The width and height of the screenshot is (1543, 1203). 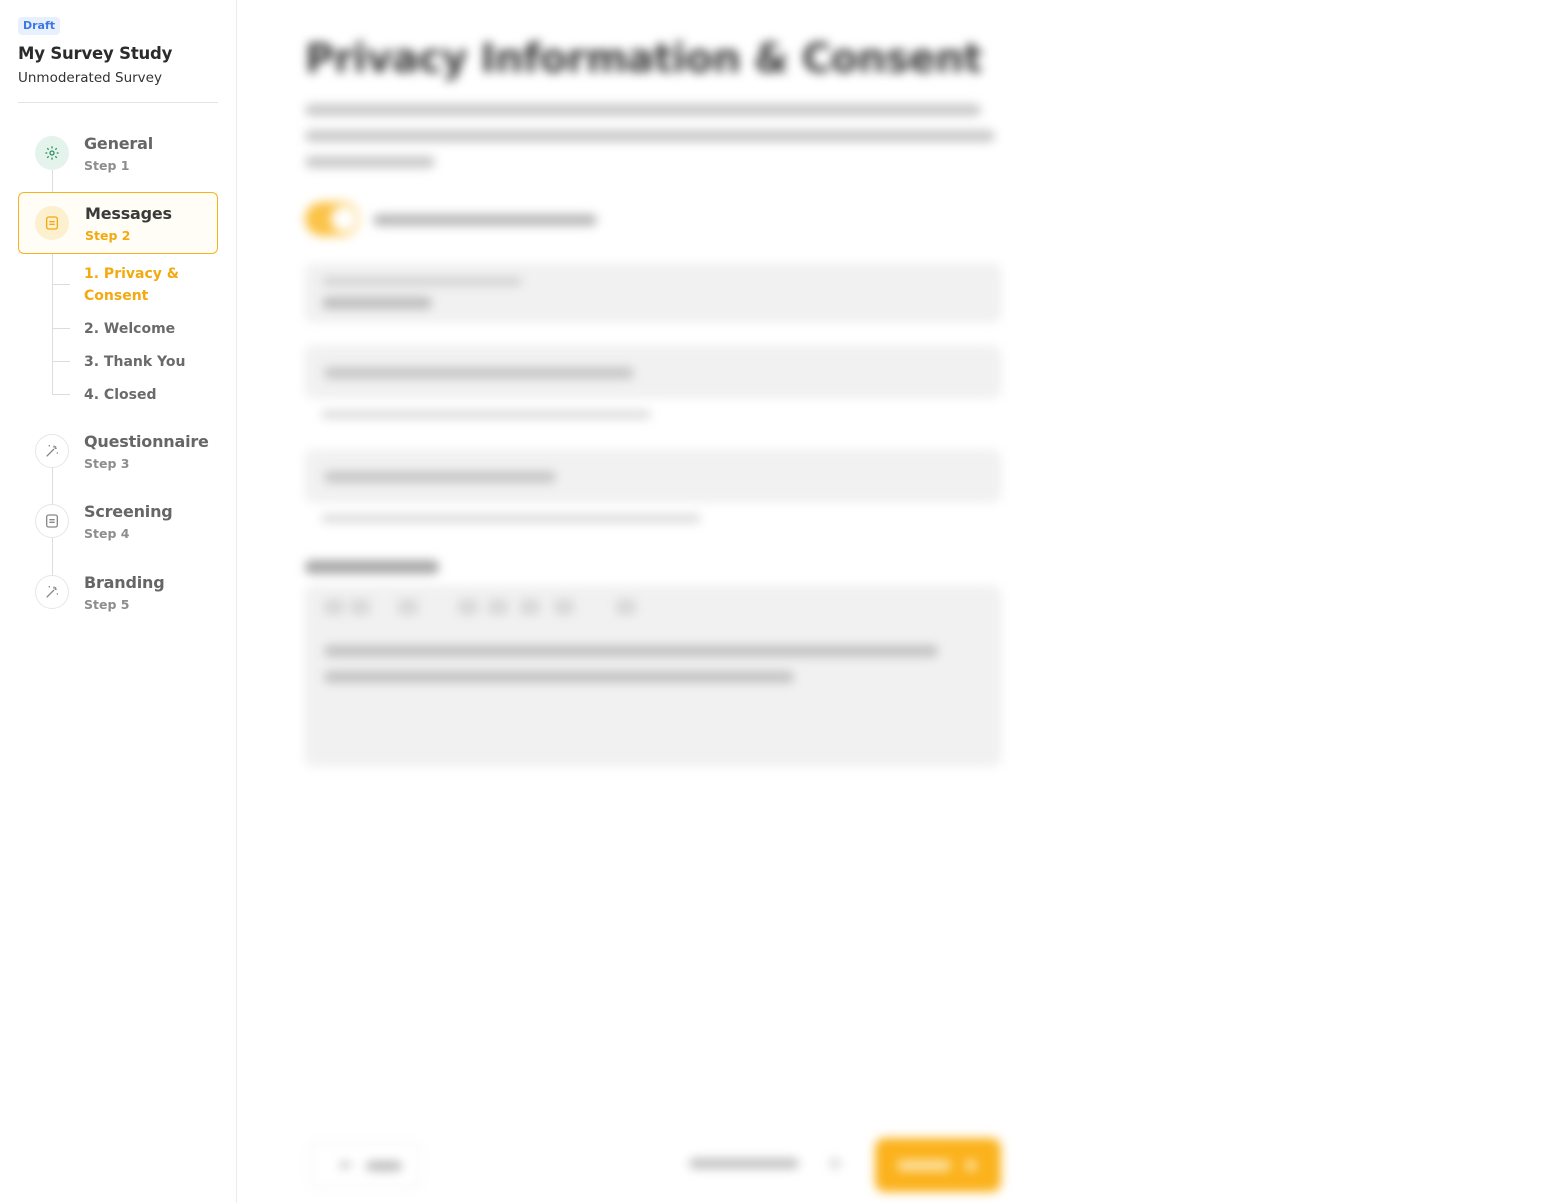 I want to click on step-general: General Step 1, so click(x=118, y=153).